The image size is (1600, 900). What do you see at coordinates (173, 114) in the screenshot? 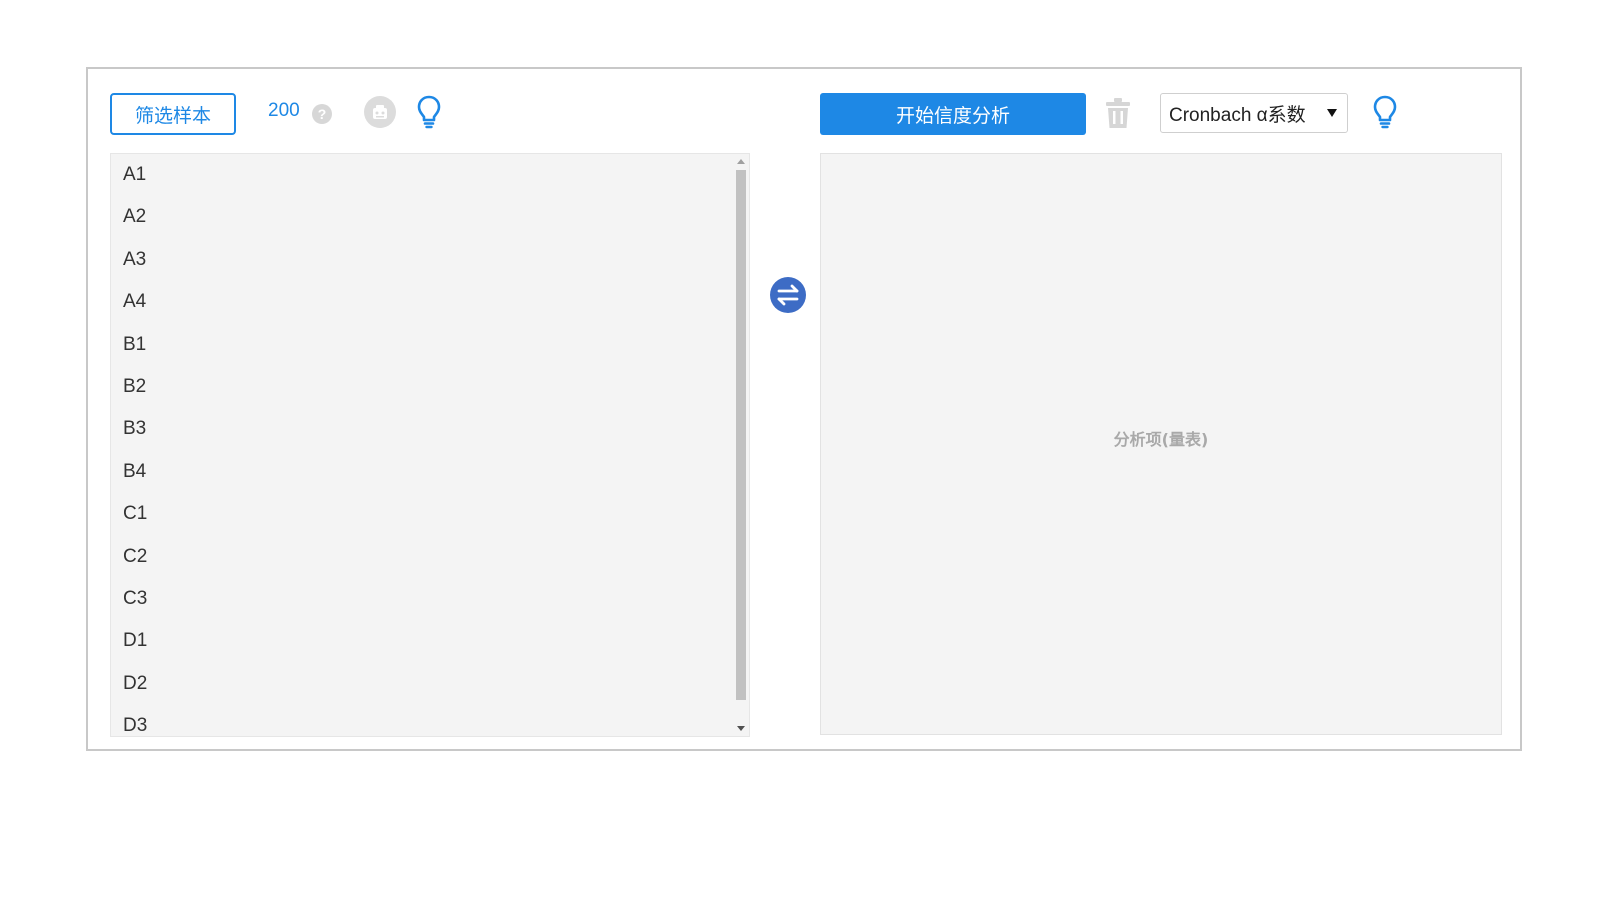
I see `filter-sample-button: 筛选样本` at bounding box center [173, 114].